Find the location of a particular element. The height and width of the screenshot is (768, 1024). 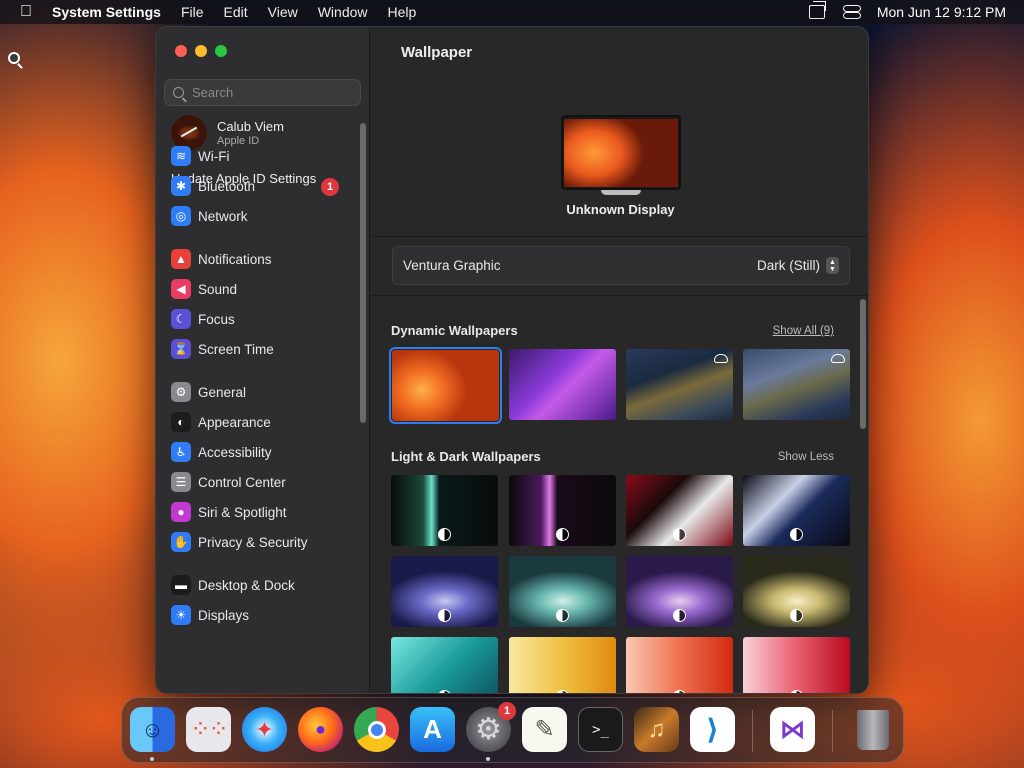

screen-mirroring-icon is located at coordinates (817, 10).